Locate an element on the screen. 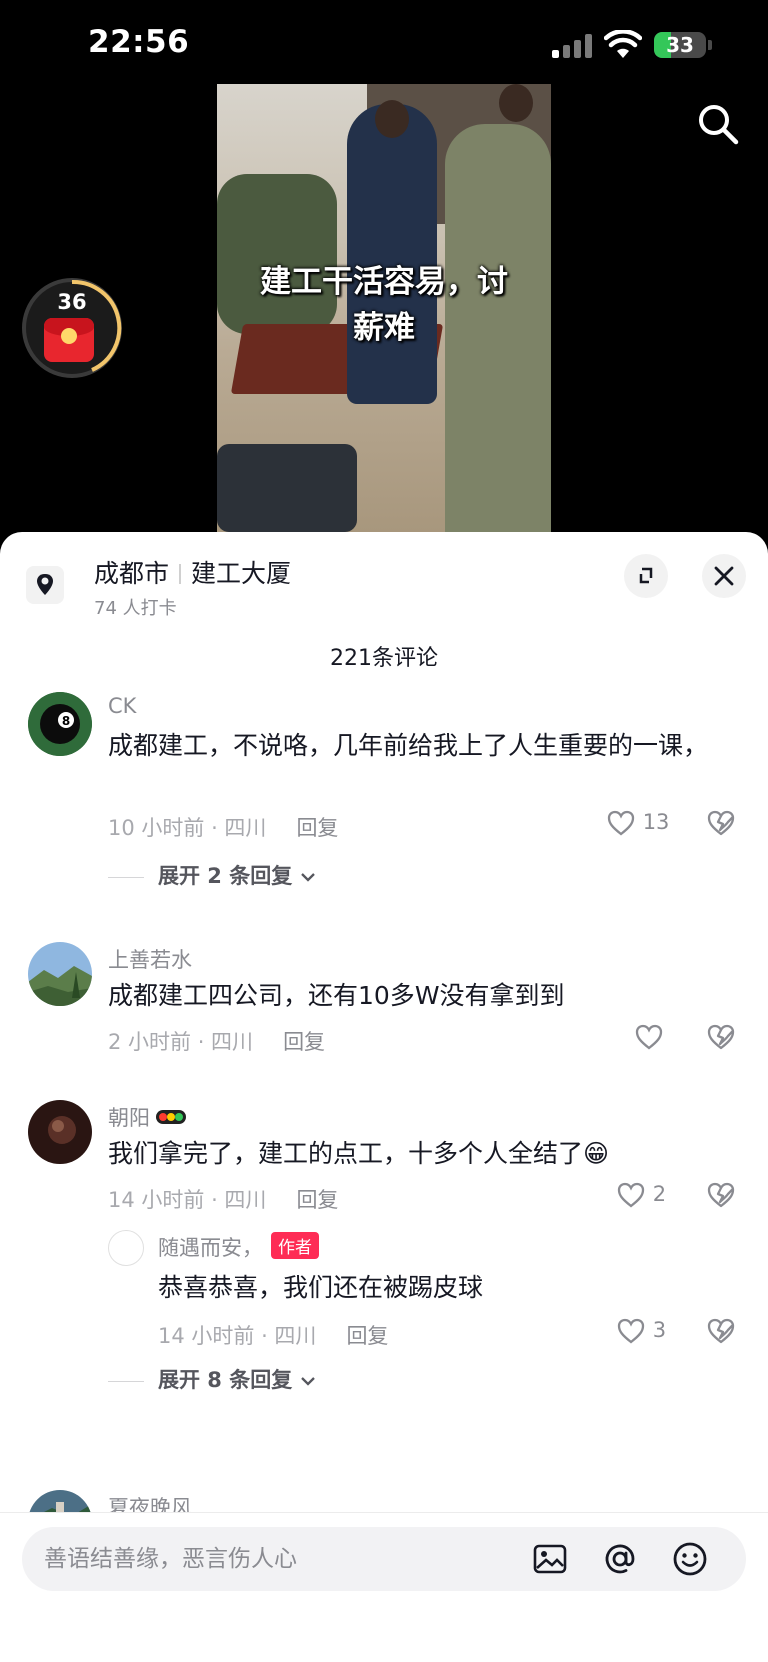  expand-replies-button: 展开 2 条回复 is located at coordinates (212, 875).